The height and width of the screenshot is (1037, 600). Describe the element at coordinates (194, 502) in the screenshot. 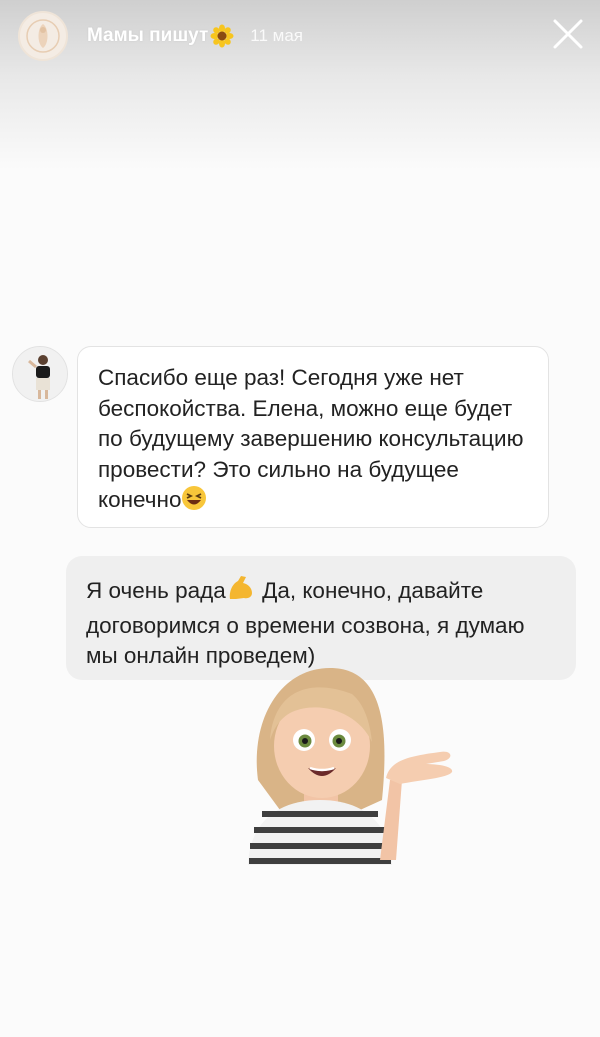

I see `laughing-face-icon` at that location.